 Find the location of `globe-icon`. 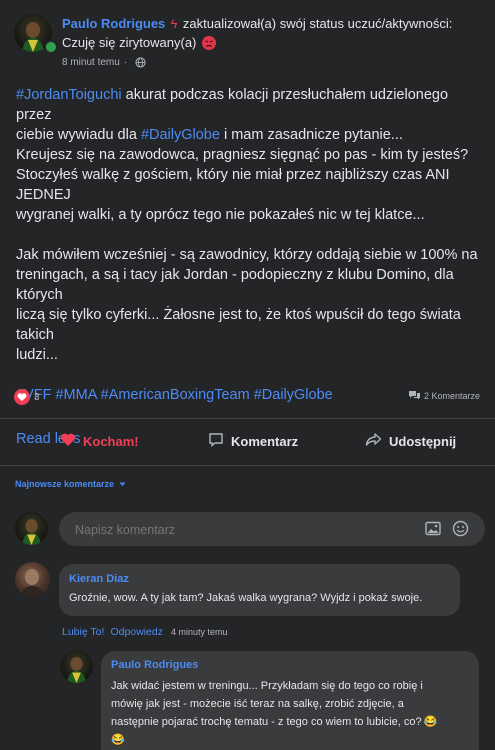

globe-icon is located at coordinates (140, 62).